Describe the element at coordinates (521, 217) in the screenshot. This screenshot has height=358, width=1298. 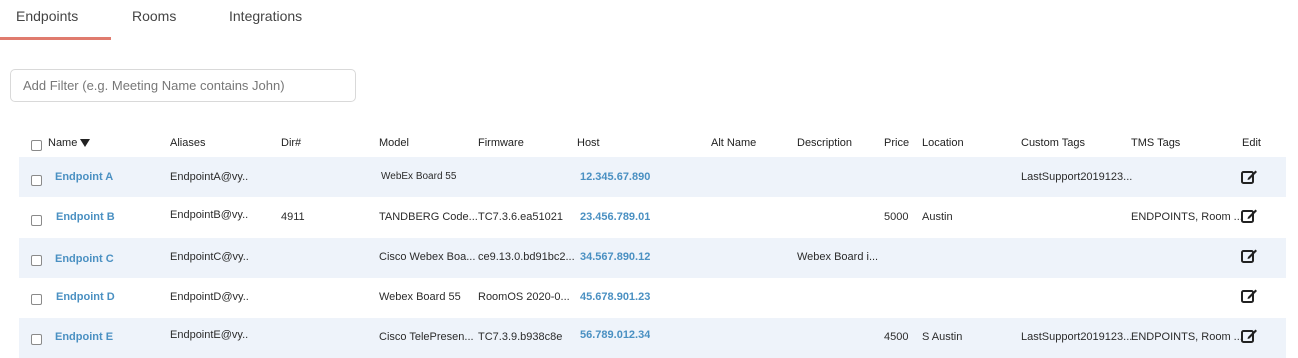
I see `cell-firmware: TC7.3.6.ea51021` at that location.